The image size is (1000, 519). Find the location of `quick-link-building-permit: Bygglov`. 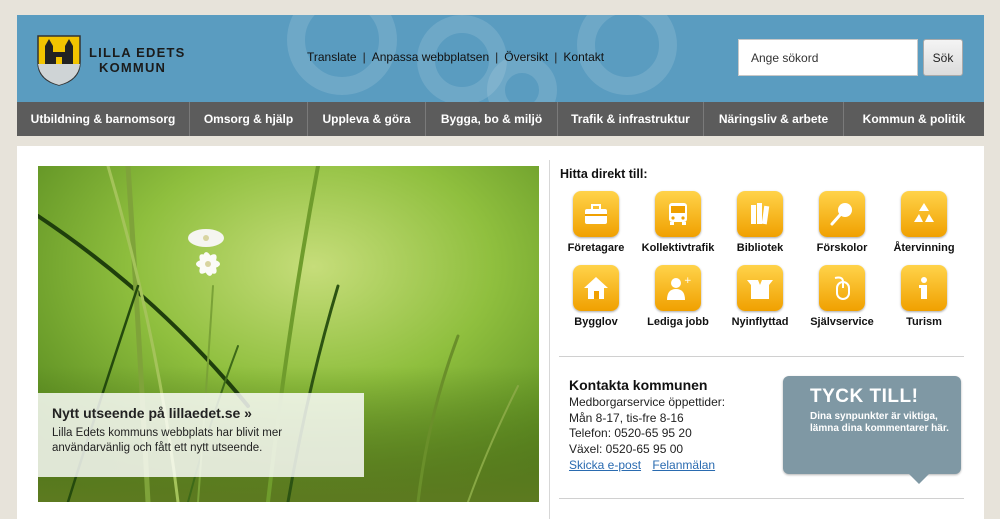

quick-link-building-permit: Bygglov is located at coordinates (596, 296).